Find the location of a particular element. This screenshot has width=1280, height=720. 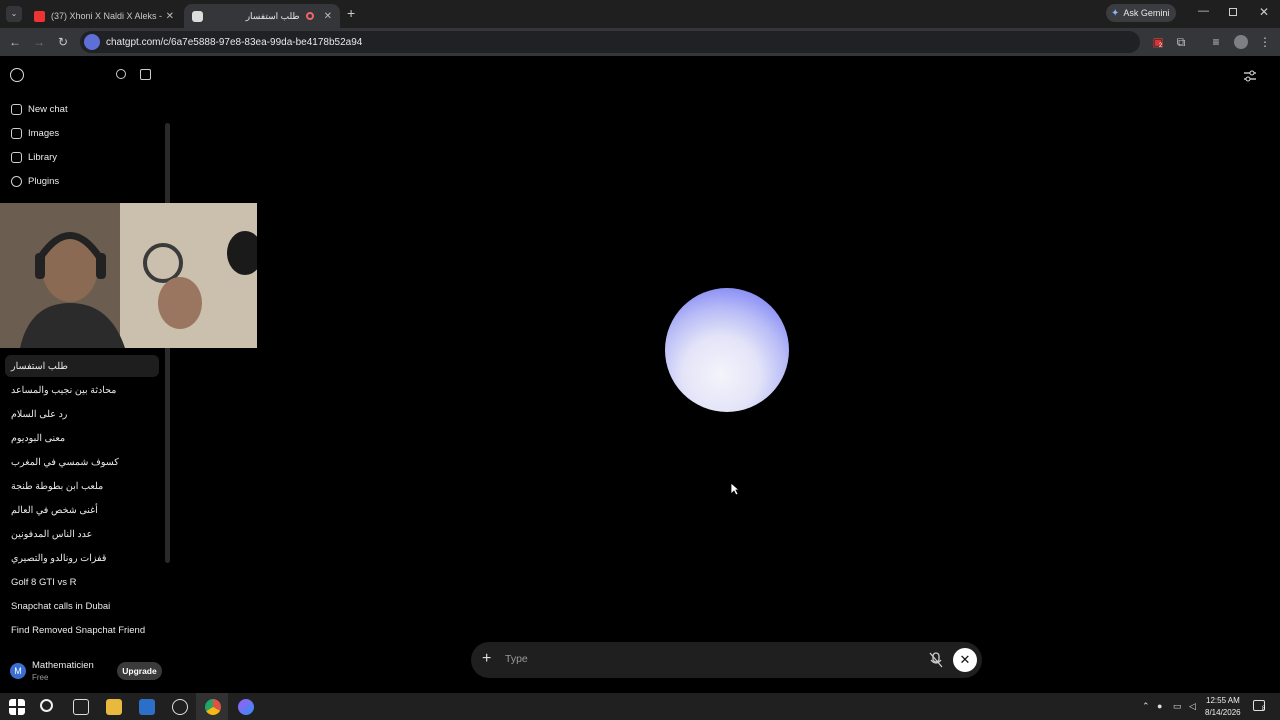

webcam-video-frame is located at coordinates (128, 275).